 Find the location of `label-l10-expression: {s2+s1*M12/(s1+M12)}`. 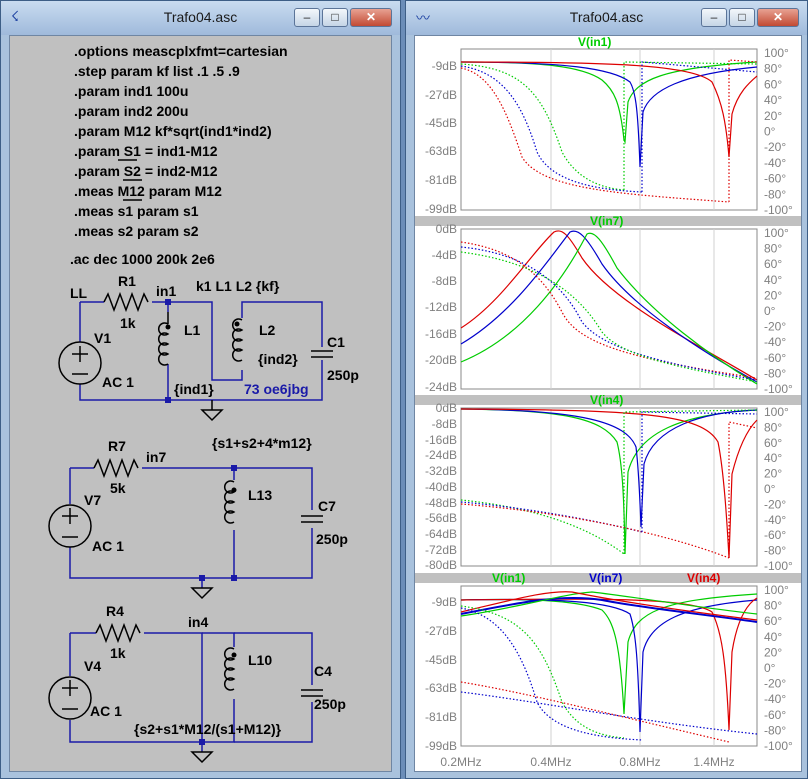

label-l10-expression: {s2+s1*M12/(s1+M12)} is located at coordinates (208, 729).